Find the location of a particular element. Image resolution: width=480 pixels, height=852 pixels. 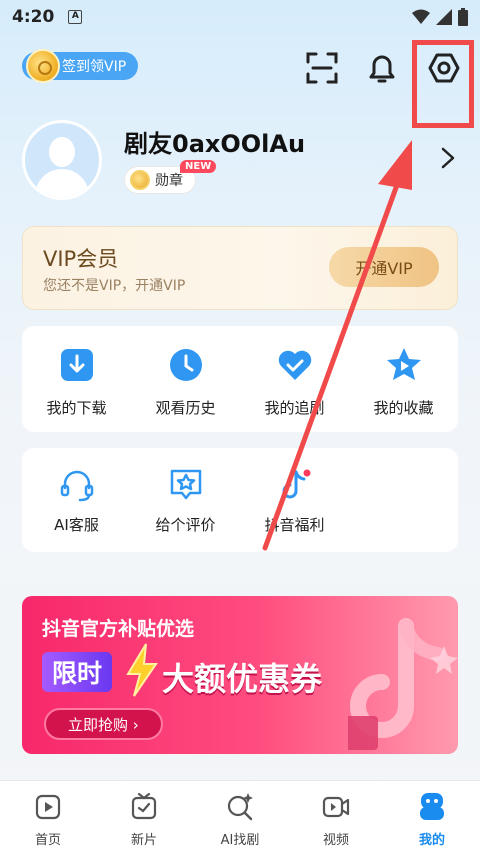

settings-highlight-box is located at coordinates (443, 84).